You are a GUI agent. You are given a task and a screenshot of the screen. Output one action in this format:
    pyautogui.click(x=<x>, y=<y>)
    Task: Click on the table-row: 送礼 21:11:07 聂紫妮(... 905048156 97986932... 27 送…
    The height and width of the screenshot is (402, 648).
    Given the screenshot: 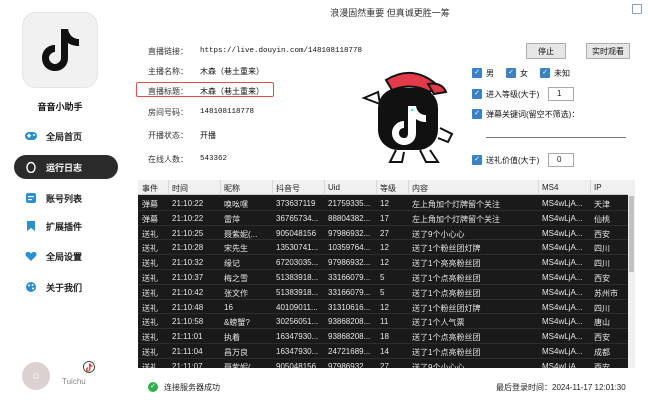 What is the action you would take?
    pyautogui.click(x=383, y=363)
    